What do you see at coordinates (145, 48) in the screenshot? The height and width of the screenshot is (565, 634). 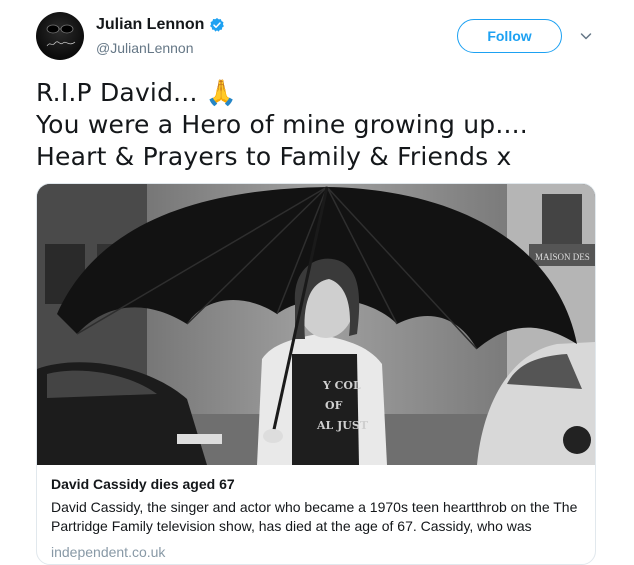 I see `user-handle: @JulianLennon` at bounding box center [145, 48].